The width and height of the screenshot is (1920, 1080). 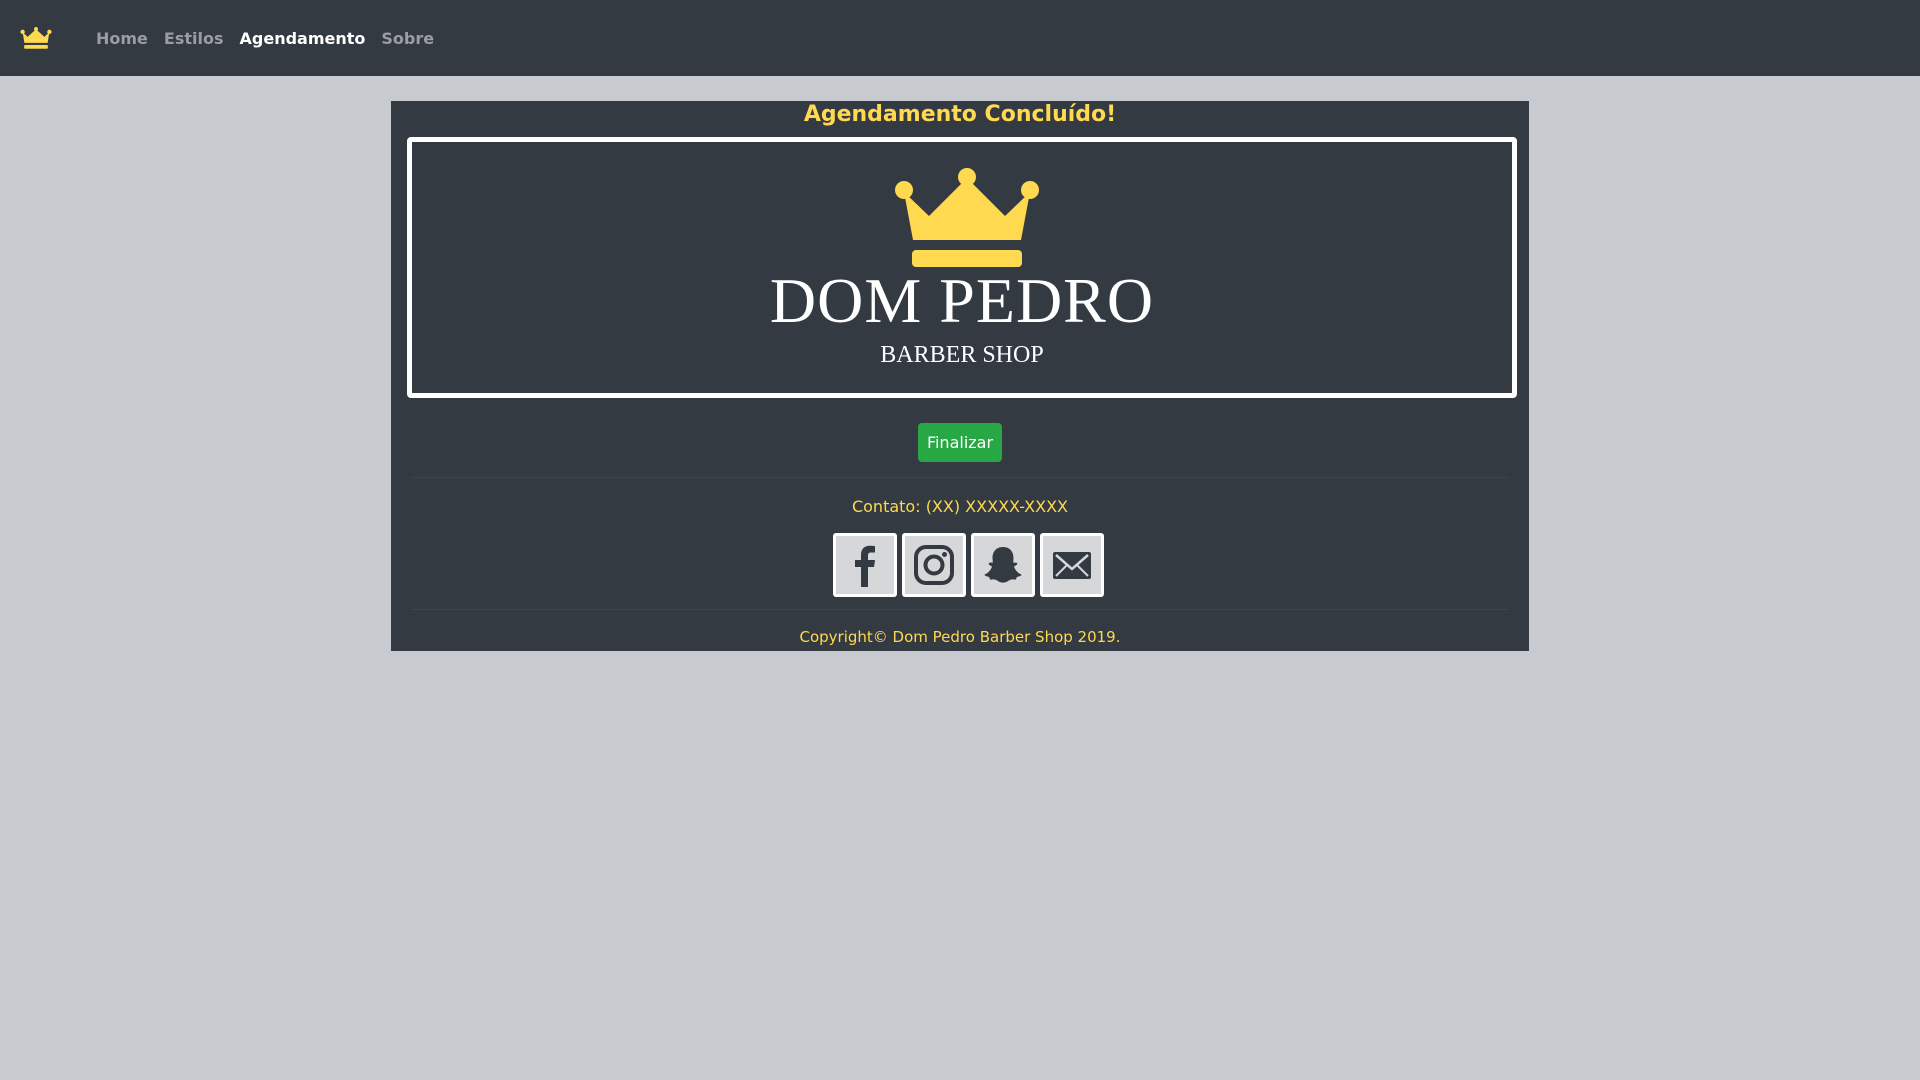 What do you see at coordinates (960, 637) in the screenshot?
I see `copyright-text: Copyright© Dom Pedro Barber Shop 2019.` at bounding box center [960, 637].